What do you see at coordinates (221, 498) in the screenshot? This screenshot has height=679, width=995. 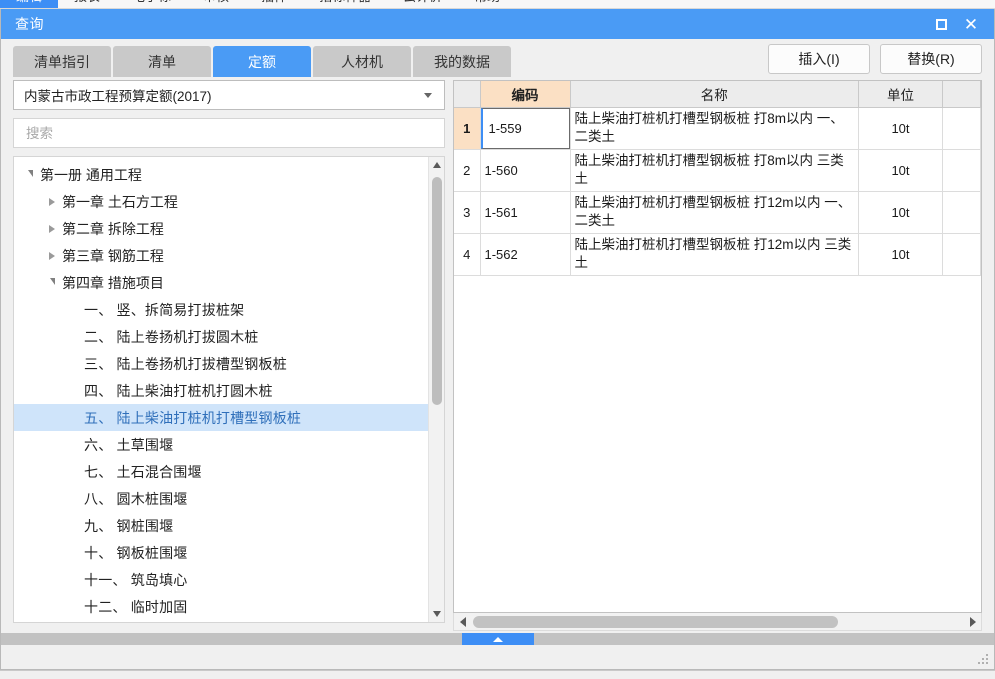 I see `tree-item-12: 八、 圆木桩围堰` at bounding box center [221, 498].